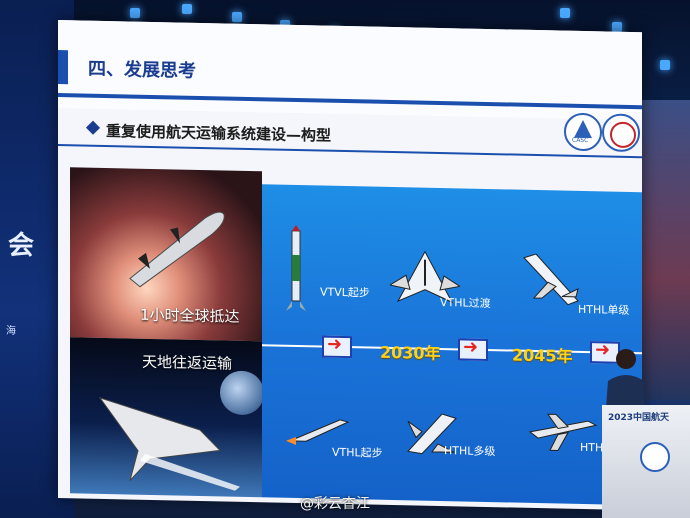 Image resolution: width=690 pixels, height=518 pixels. What do you see at coordinates (357, 452) in the screenshot?
I see `vehicle-label-vthl-start: VTHL起步` at bounding box center [357, 452].